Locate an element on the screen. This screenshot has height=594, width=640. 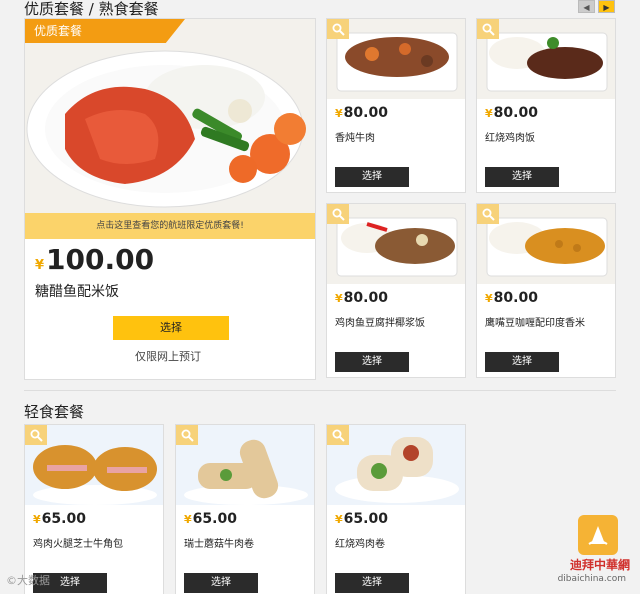
brand-logo is located at coordinates (598, 535).